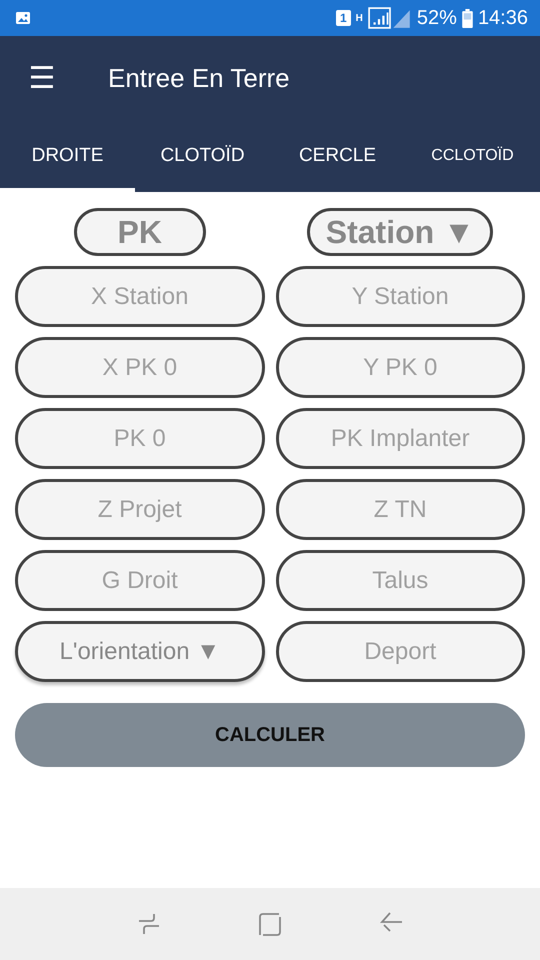 This screenshot has width=540, height=960. What do you see at coordinates (436, 18) in the screenshot?
I see `battery-percent: 52%` at bounding box center [436, 18].